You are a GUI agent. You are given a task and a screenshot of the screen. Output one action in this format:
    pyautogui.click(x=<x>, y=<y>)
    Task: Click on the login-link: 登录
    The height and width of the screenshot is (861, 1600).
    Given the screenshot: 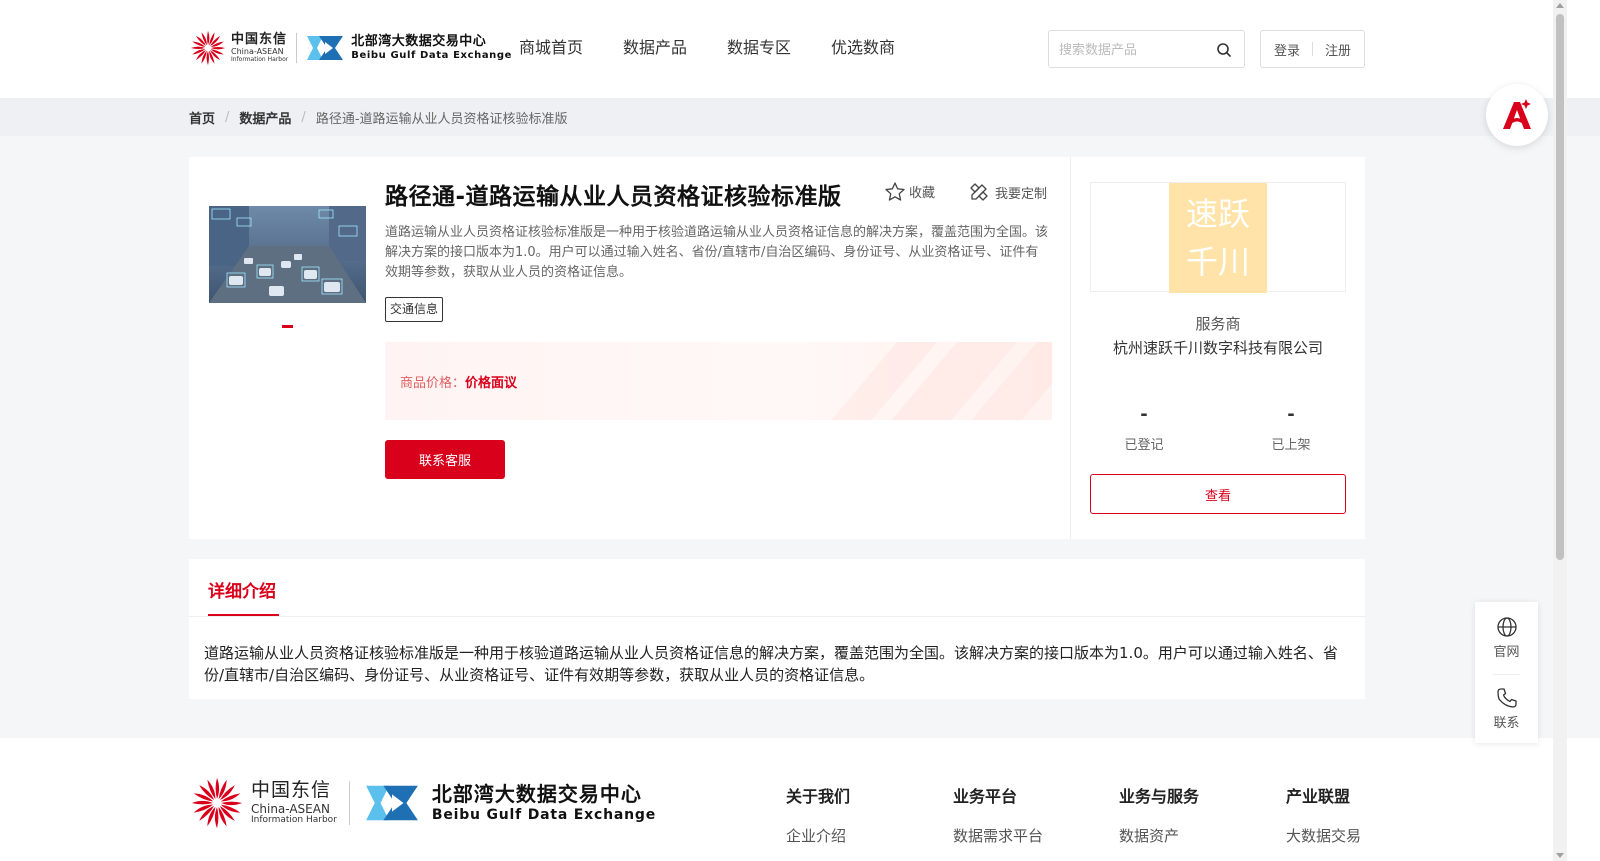 What is the action you would take?
    pyautogui.click(x=1287, y=49)
    